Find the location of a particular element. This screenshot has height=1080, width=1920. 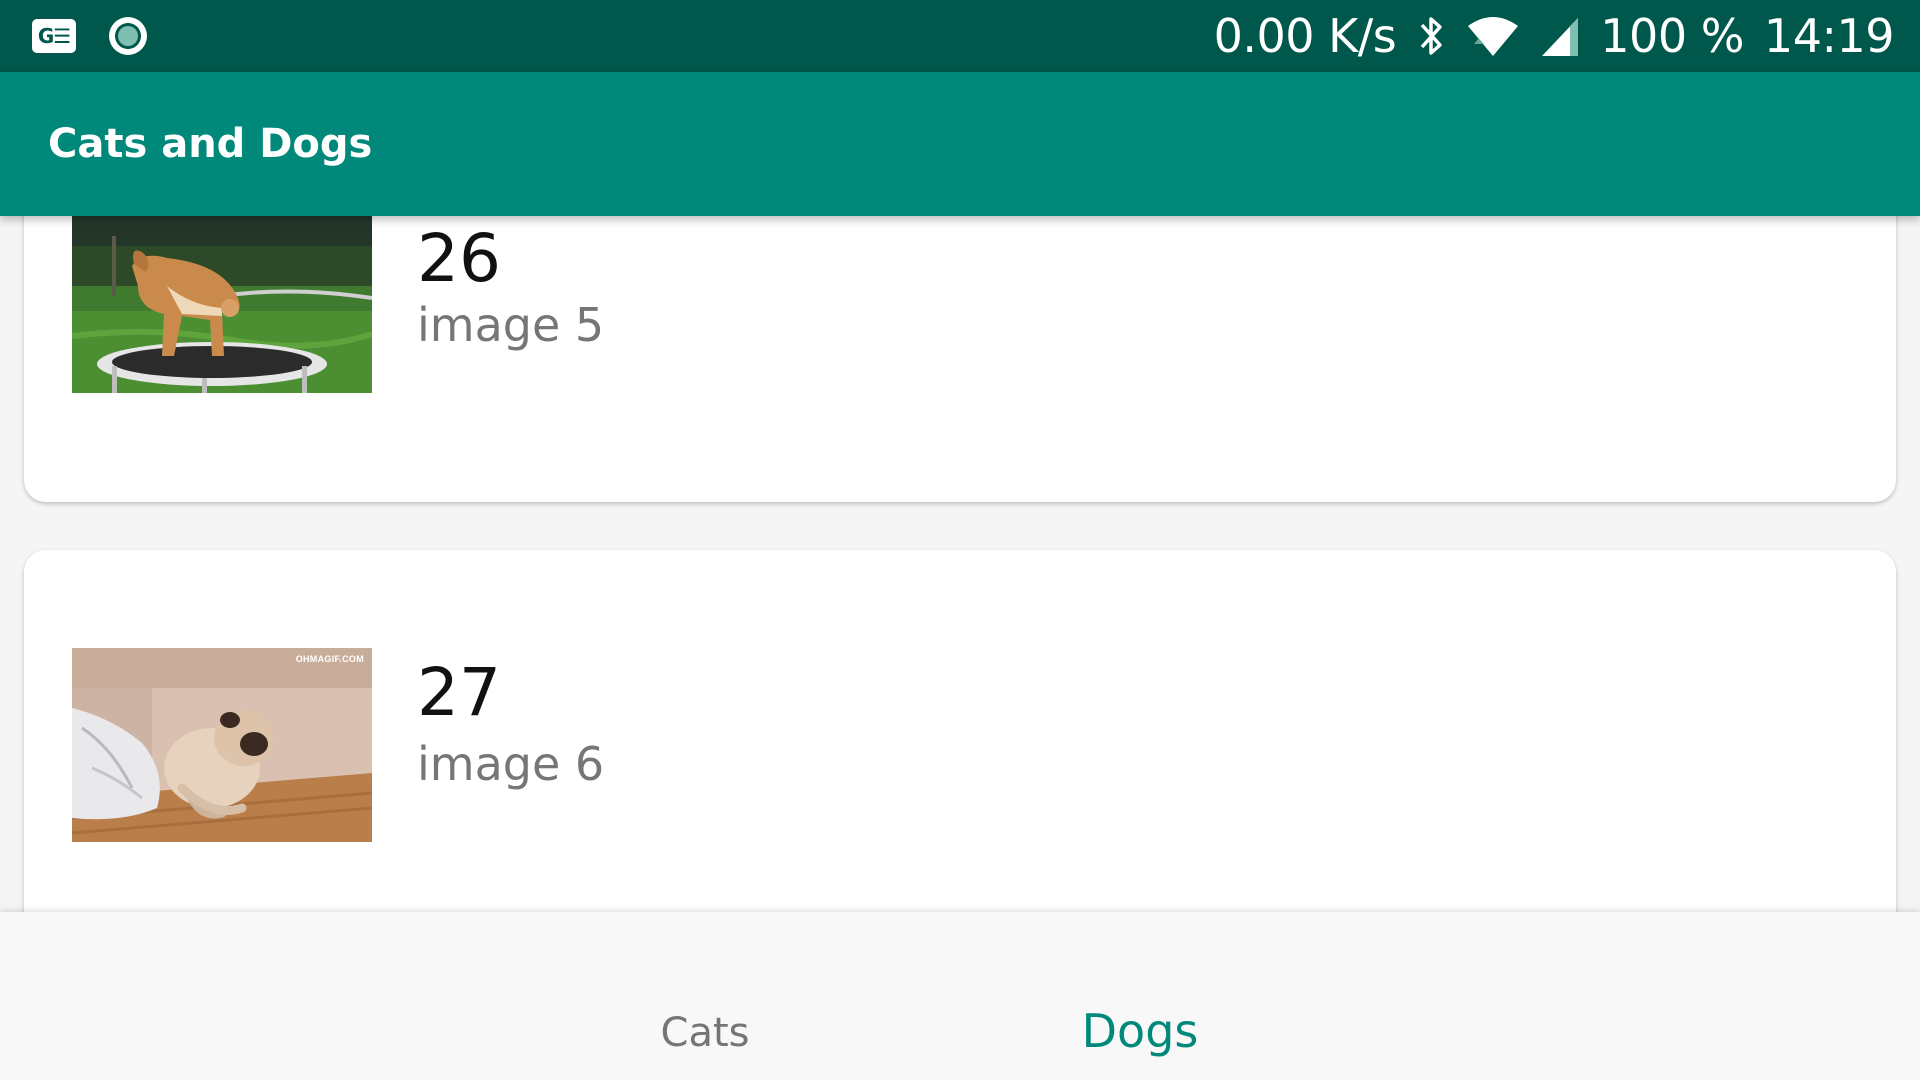

cell-signal-icon is located at coordinates (1560, 36).